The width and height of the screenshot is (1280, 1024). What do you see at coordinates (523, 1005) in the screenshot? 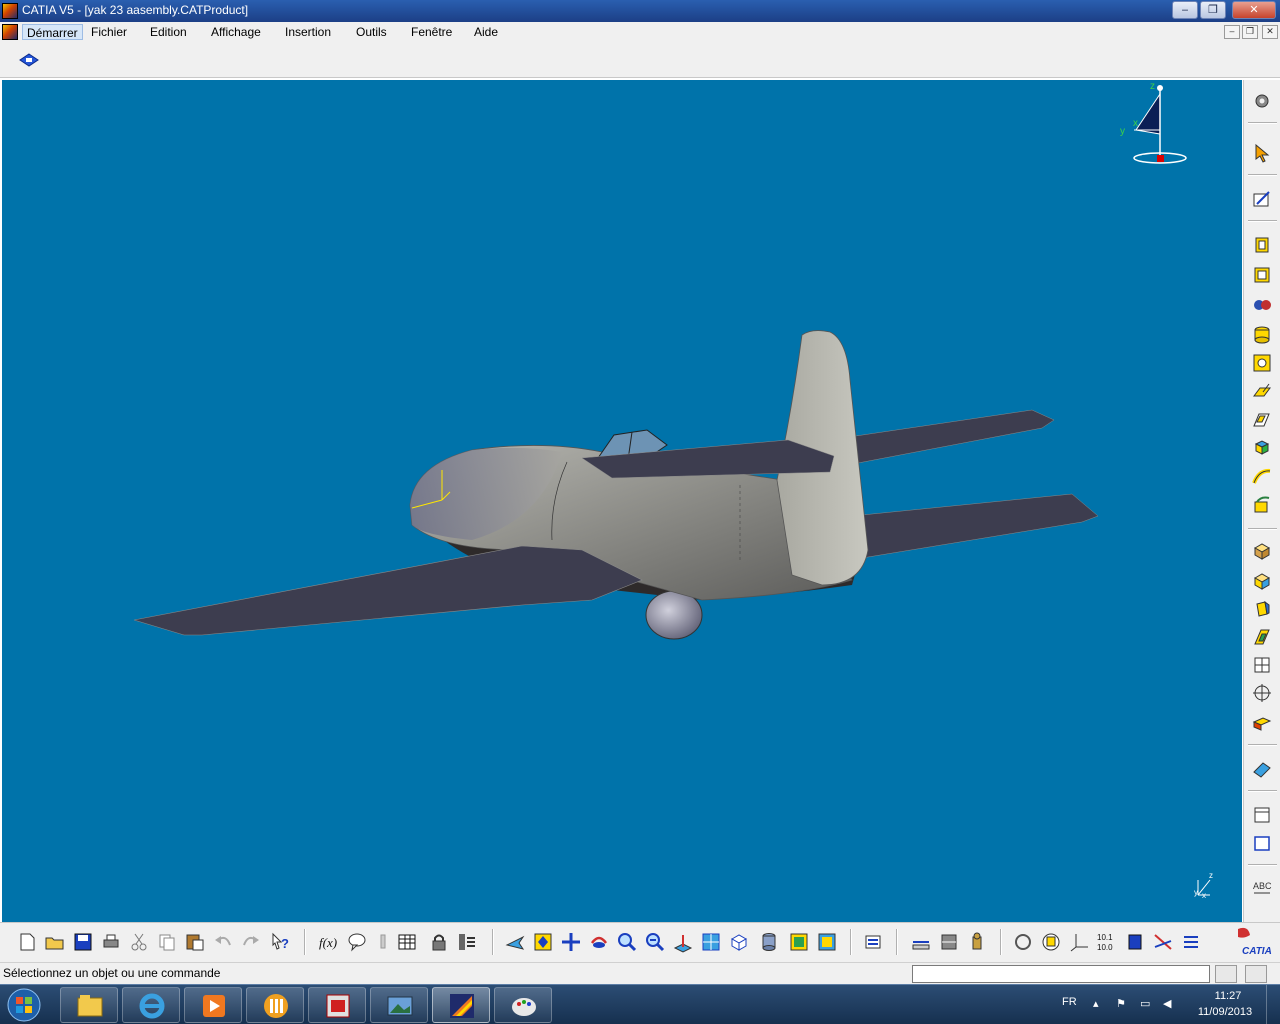
I see `taskbar-paint` at bounding box center [523, 1005].